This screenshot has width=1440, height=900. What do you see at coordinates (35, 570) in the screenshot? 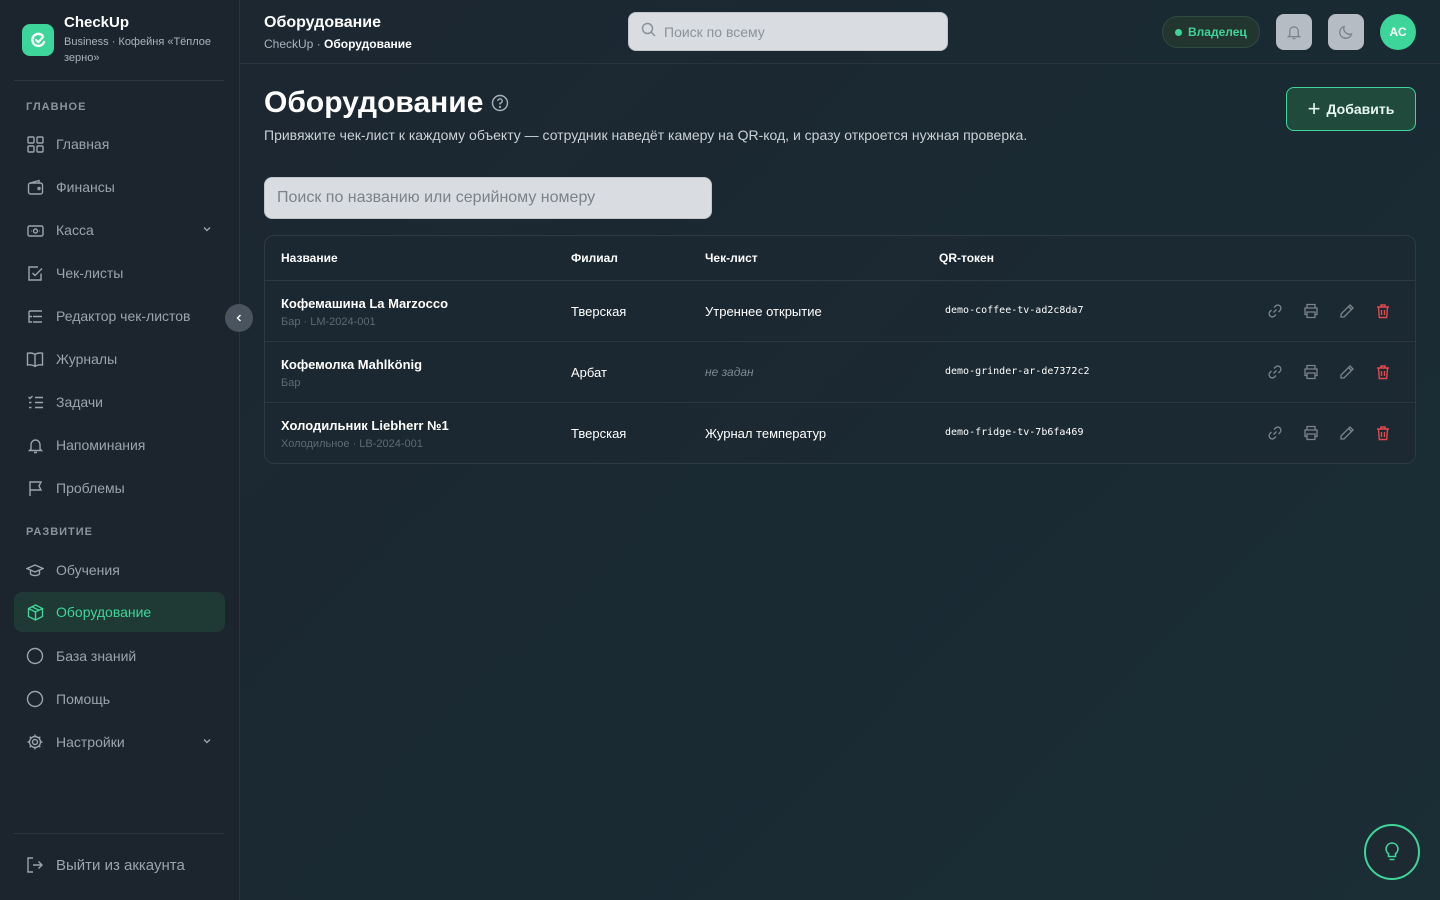
I see `graduation-cap-icon` at bounding box center [35, 570].